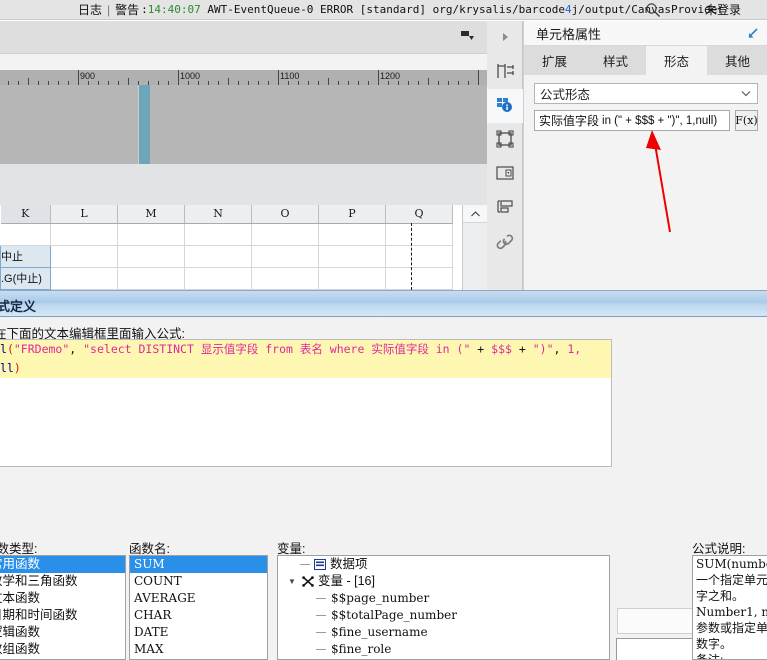 The image size is (767, 660). What do you see at coordinates (443, 564) in the screenshot?
I see `list-item: 数据项` at bounding box center [443, 564].